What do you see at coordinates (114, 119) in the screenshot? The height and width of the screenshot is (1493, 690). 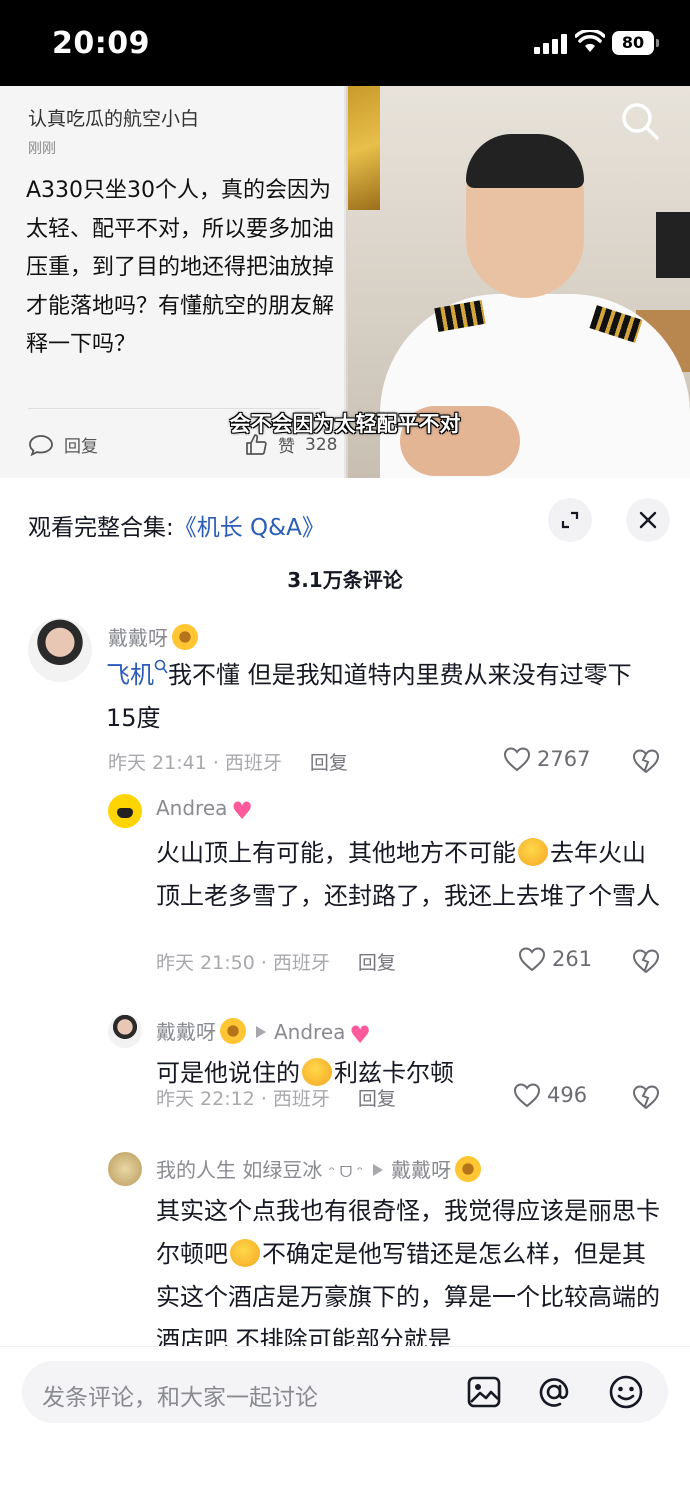 I see `card-username: 认真吃瓜的航空小白` at bounding box center [114, 119].